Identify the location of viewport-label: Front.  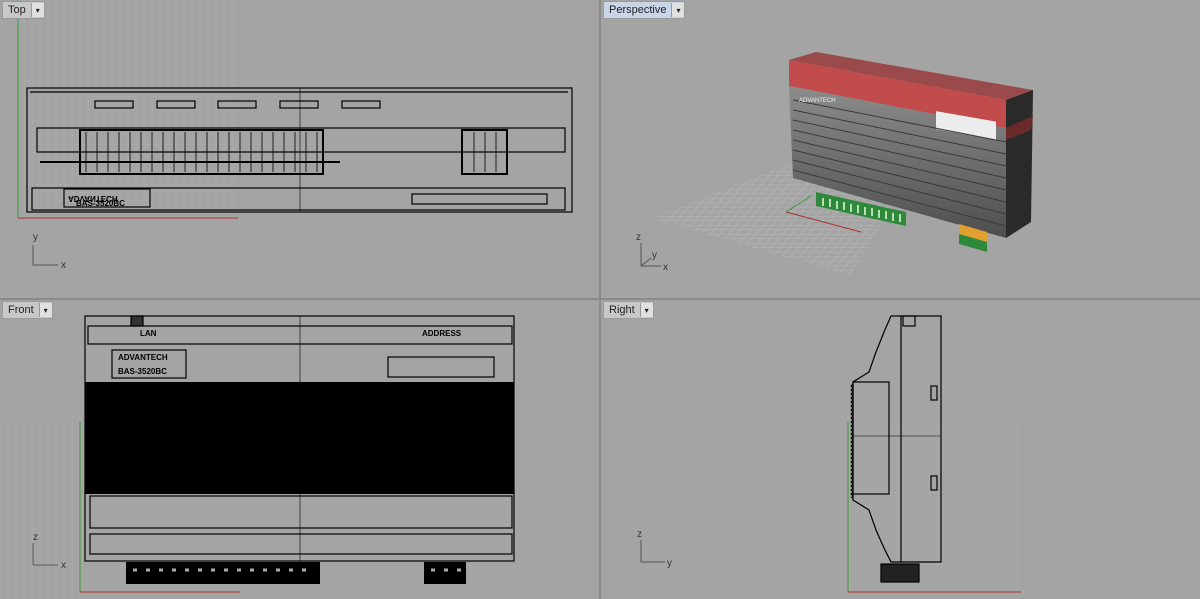
(21, 310).